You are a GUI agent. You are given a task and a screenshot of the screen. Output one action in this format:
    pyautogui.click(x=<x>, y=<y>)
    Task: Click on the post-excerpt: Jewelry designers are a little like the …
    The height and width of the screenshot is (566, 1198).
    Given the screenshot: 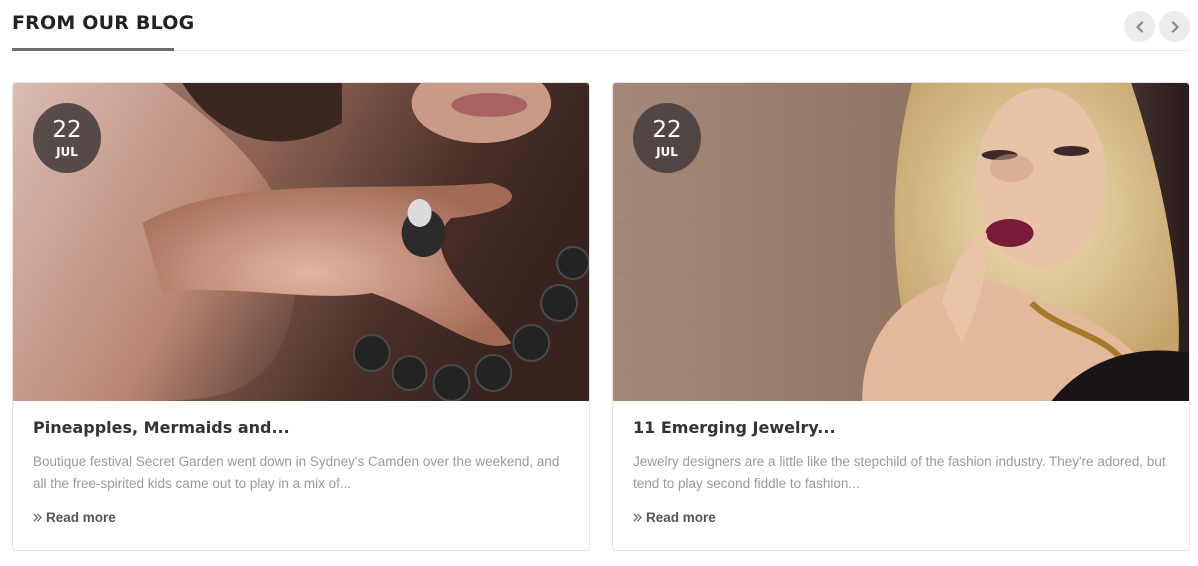 What is the action you would take?
    pyautogui.click(x=899, y=472)
    